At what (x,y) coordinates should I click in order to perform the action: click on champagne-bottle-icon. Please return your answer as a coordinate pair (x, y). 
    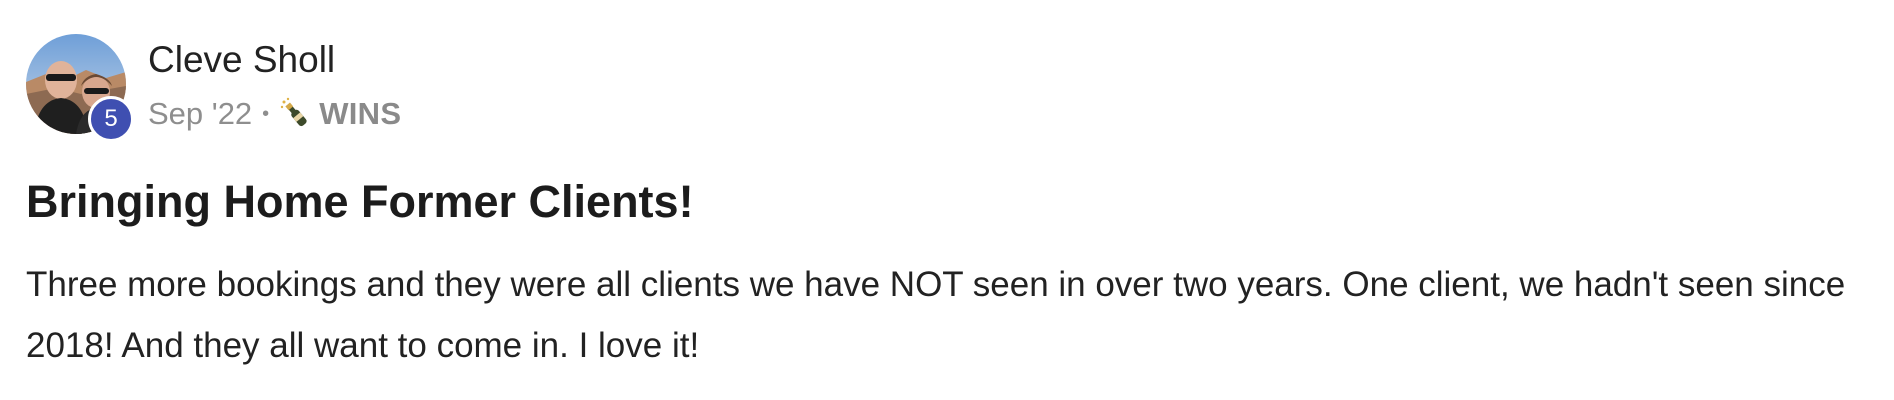
    Looking at the image, I should click on (293, 112).